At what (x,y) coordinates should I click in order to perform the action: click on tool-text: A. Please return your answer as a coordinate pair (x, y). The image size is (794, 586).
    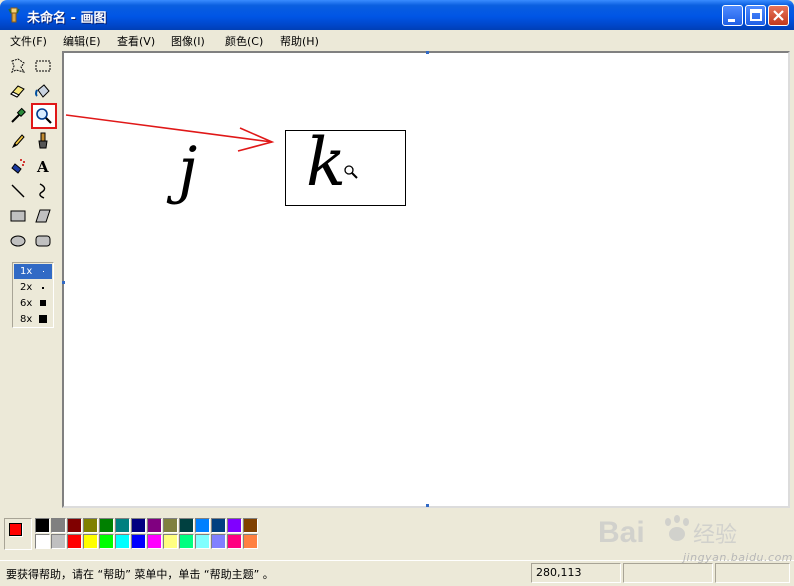
    Looking at the image, I should click on (43, 166).